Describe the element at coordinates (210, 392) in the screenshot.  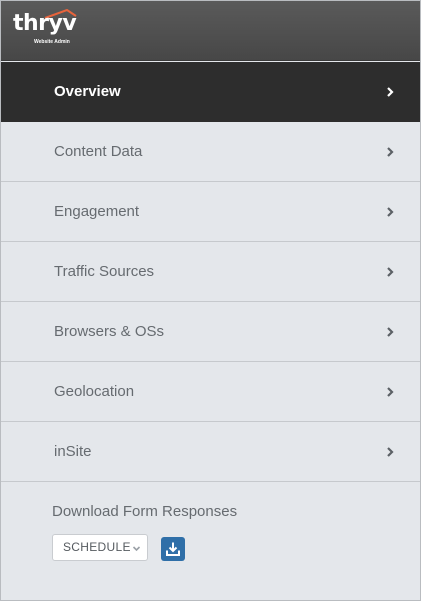
I see `menu-item-geolocation: Geolocation` at that location.